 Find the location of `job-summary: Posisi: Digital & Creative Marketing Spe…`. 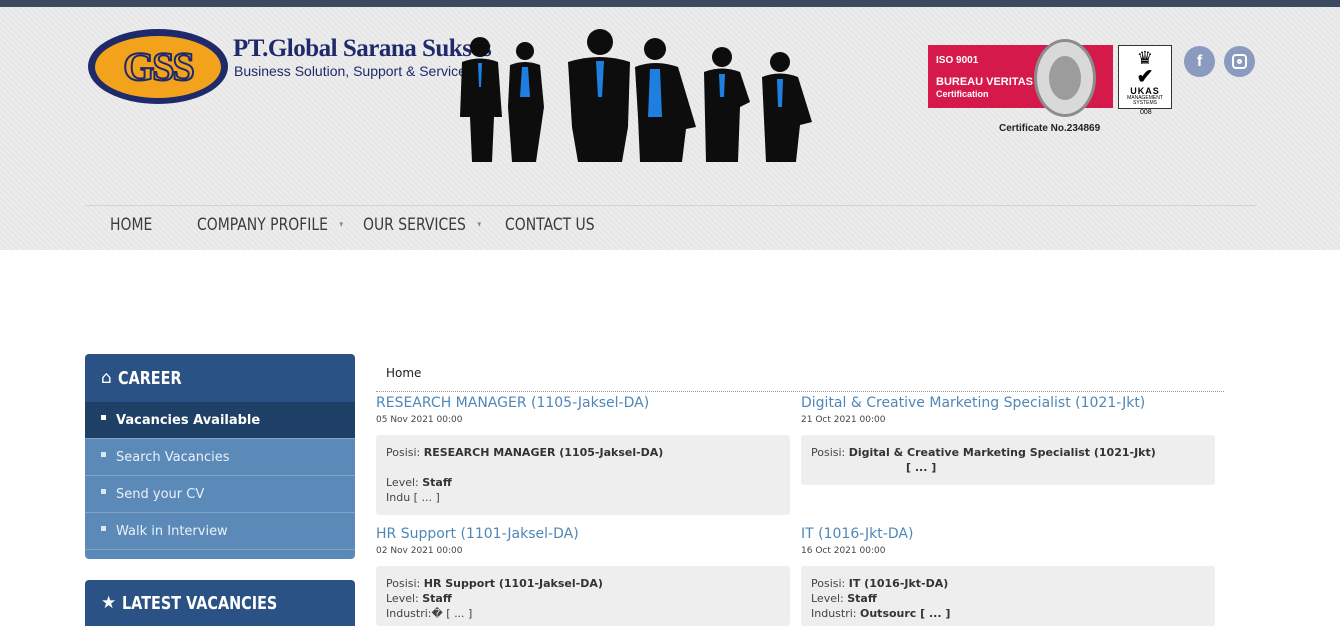

job-summary: Posisi: Digital & Creative Marketing Spe… is located at coordinates (1008, 460).